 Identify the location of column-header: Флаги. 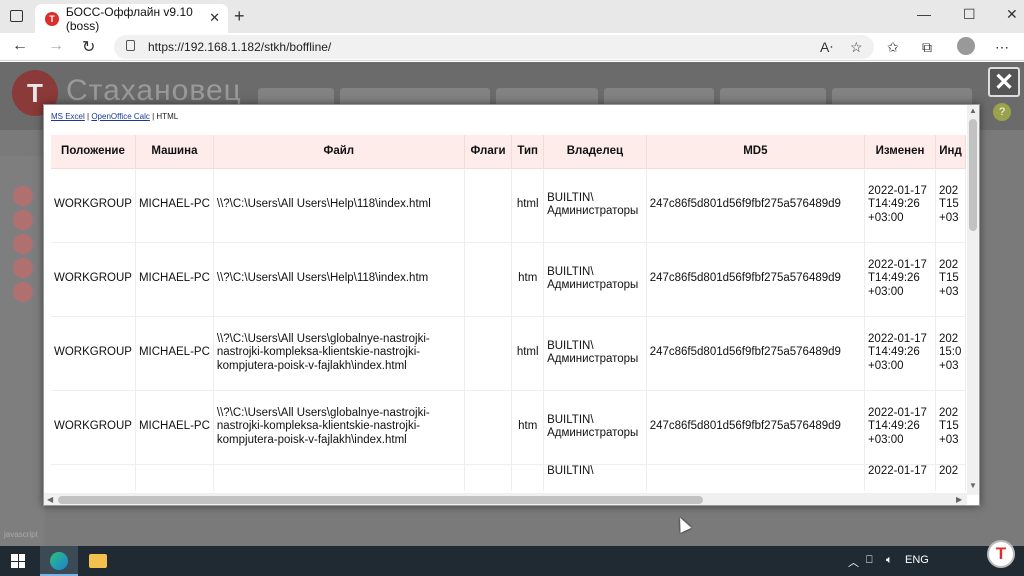
(488, 152).